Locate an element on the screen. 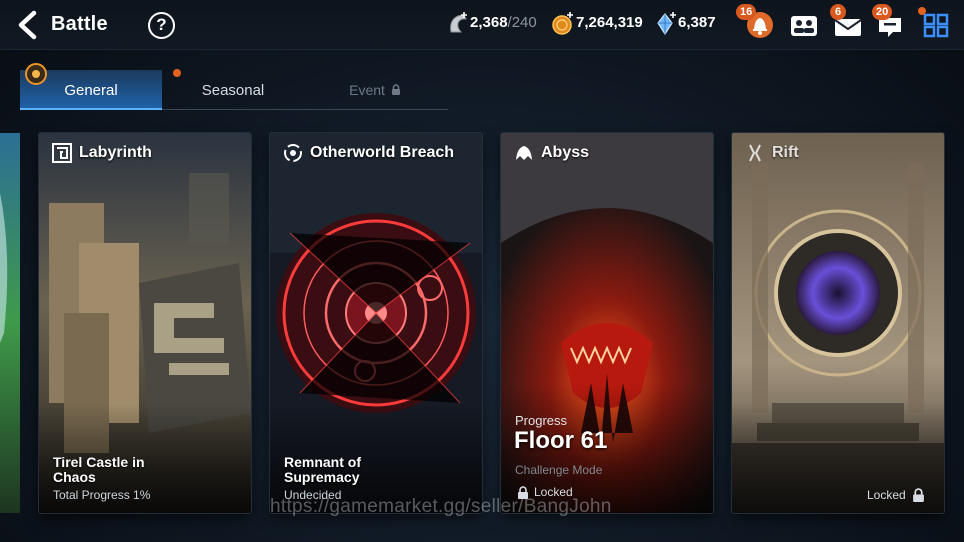 The width and height of the screenshot is (964, 542). tab-seasonal: Seasonal is located at coordinates (233, 90).